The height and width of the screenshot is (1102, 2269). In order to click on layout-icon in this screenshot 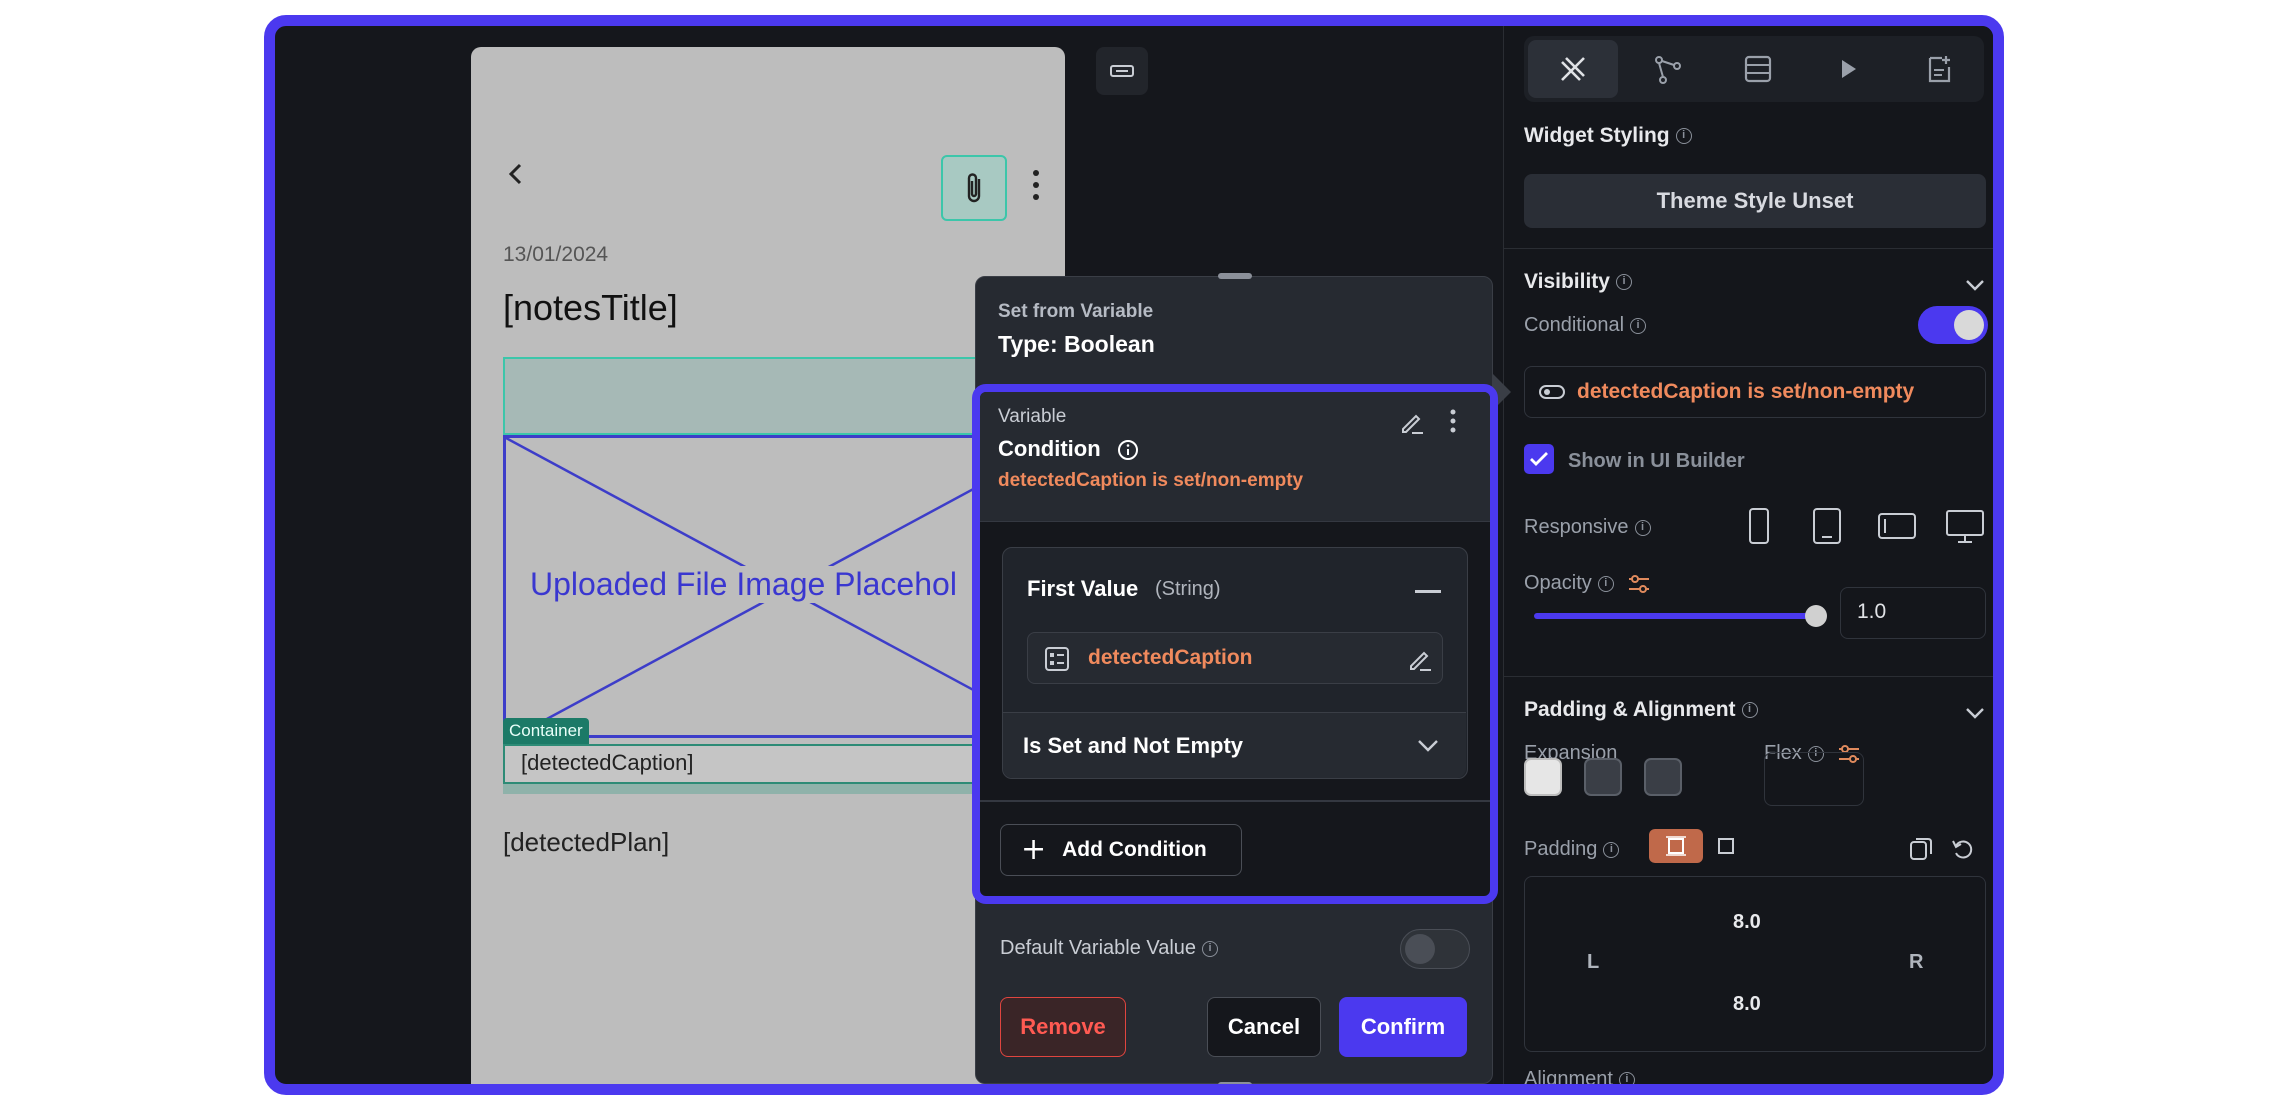, I will do `click(1122, 71)`.